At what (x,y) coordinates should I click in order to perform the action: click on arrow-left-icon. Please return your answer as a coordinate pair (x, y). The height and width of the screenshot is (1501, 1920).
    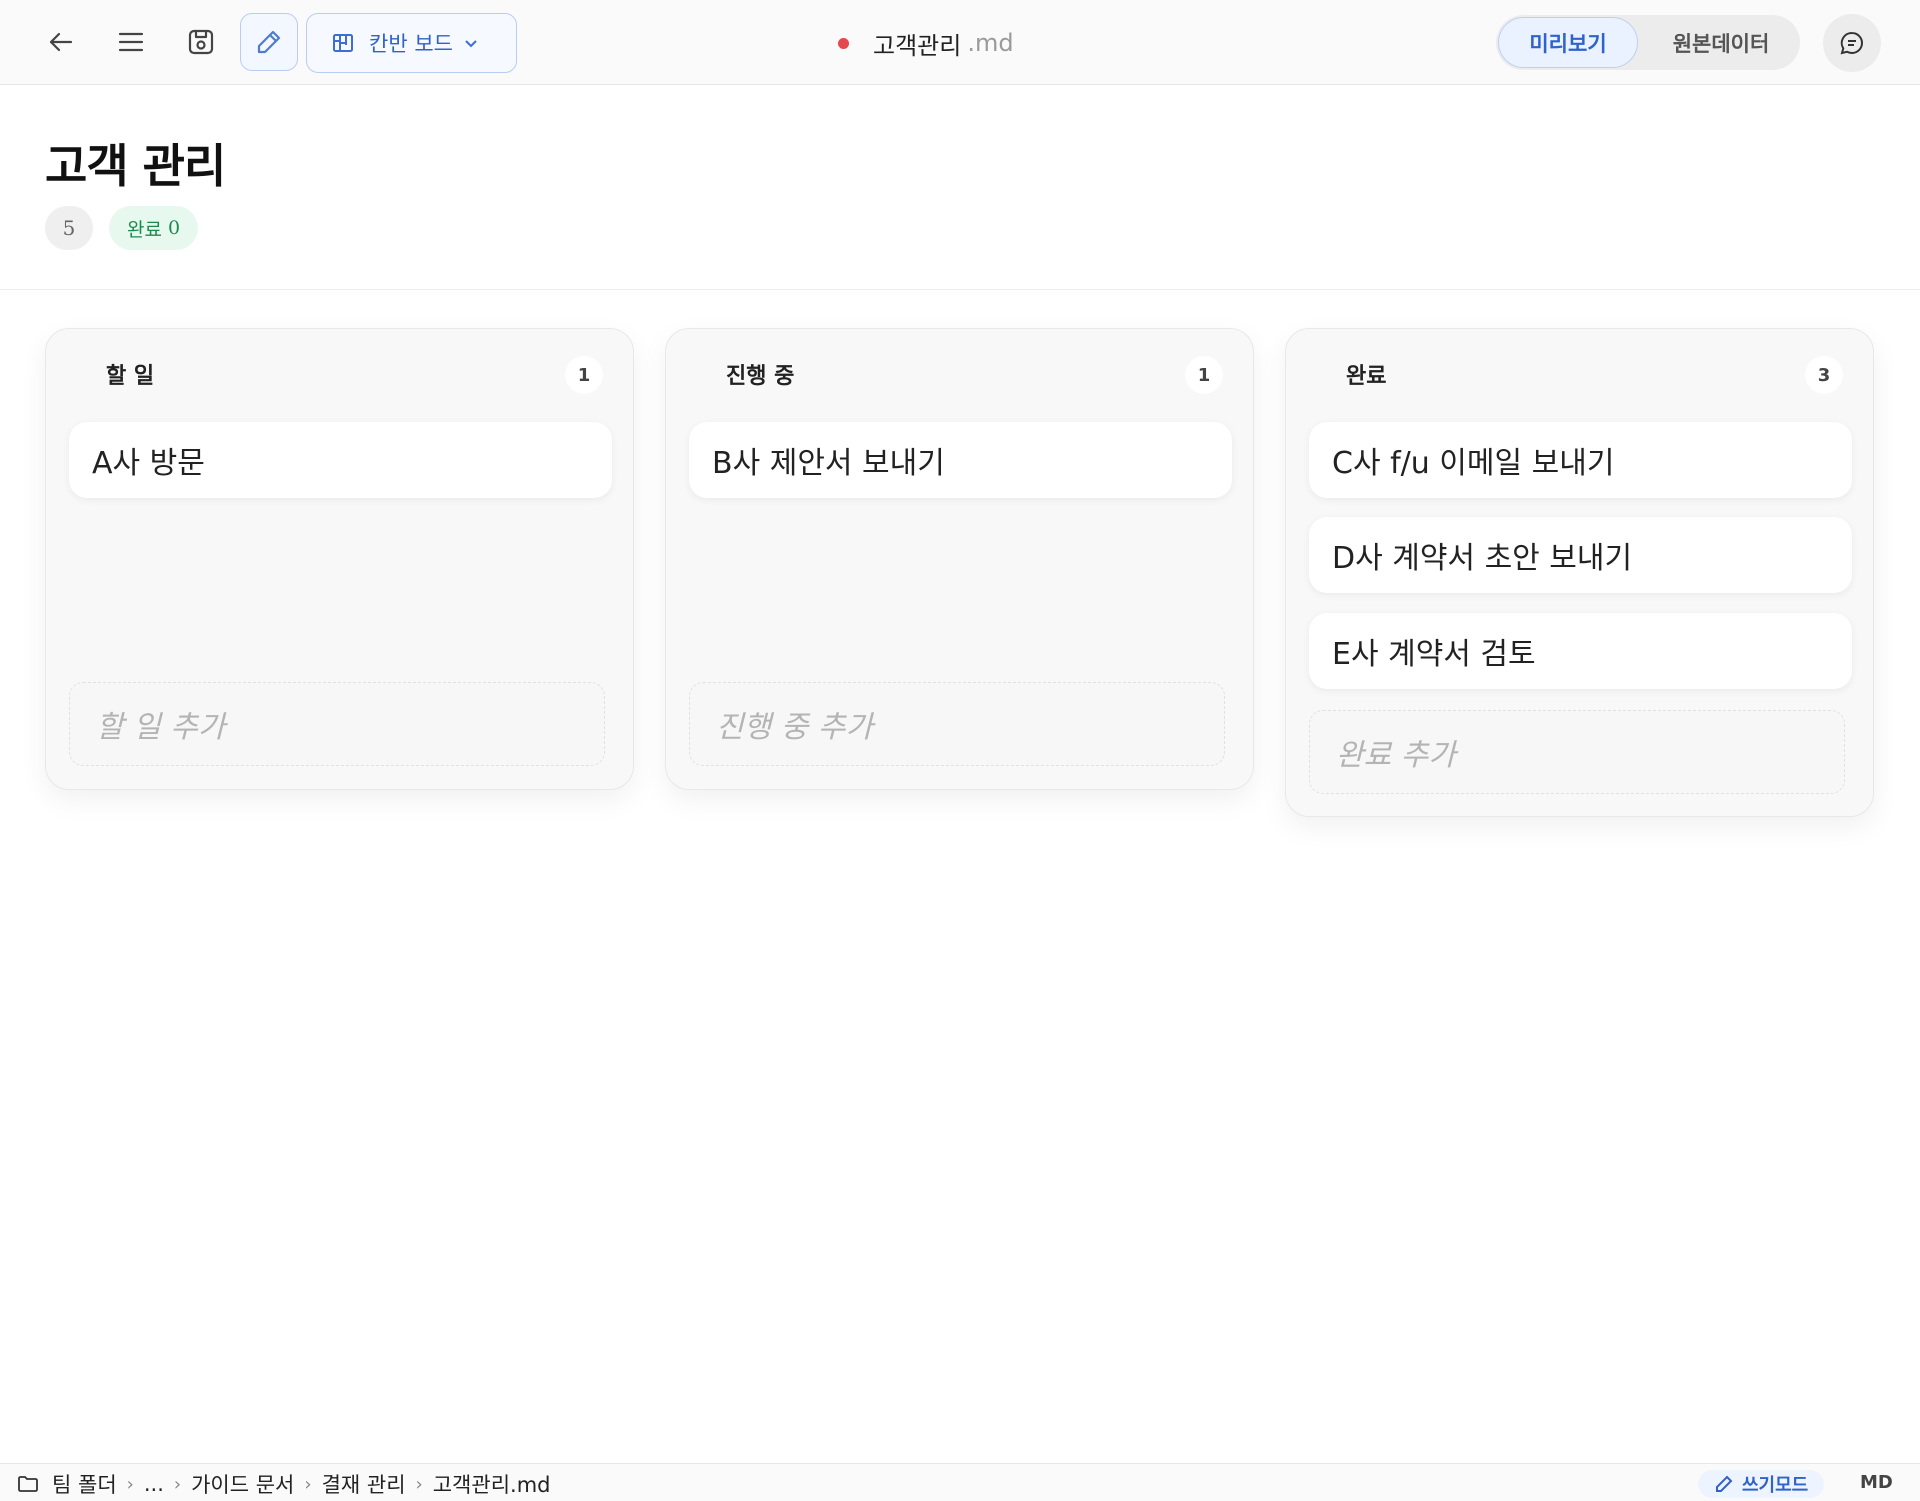
    Looking at the image, I should click on (61, 42).